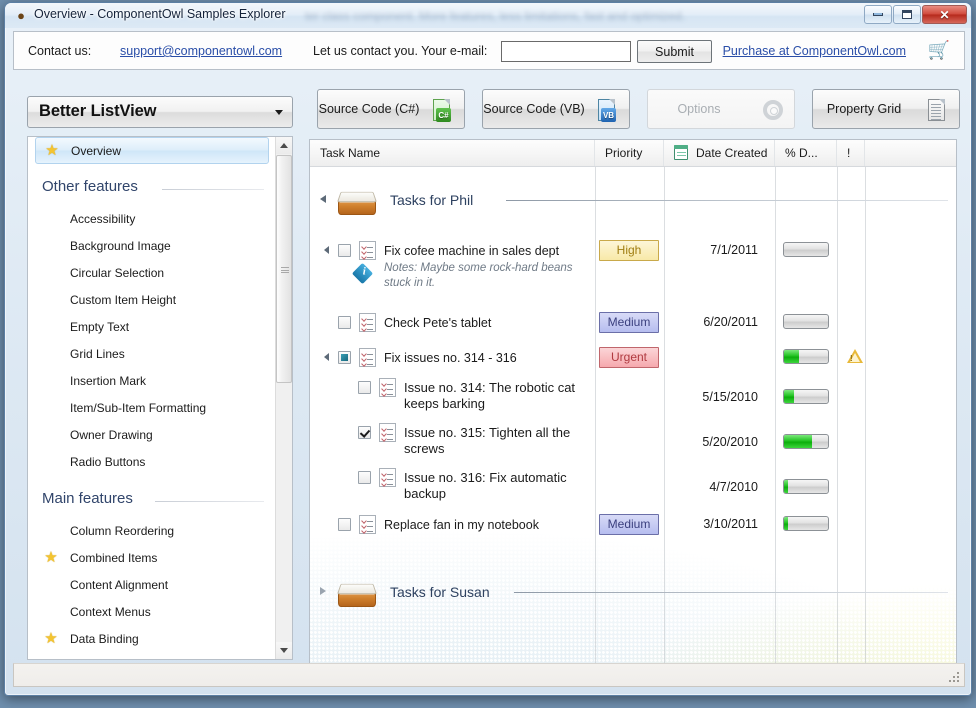 Image resolution: width=976 pixels, height=708 pixels. I want to click on sidebar-item-label: Accessibility, so click(103, 219).